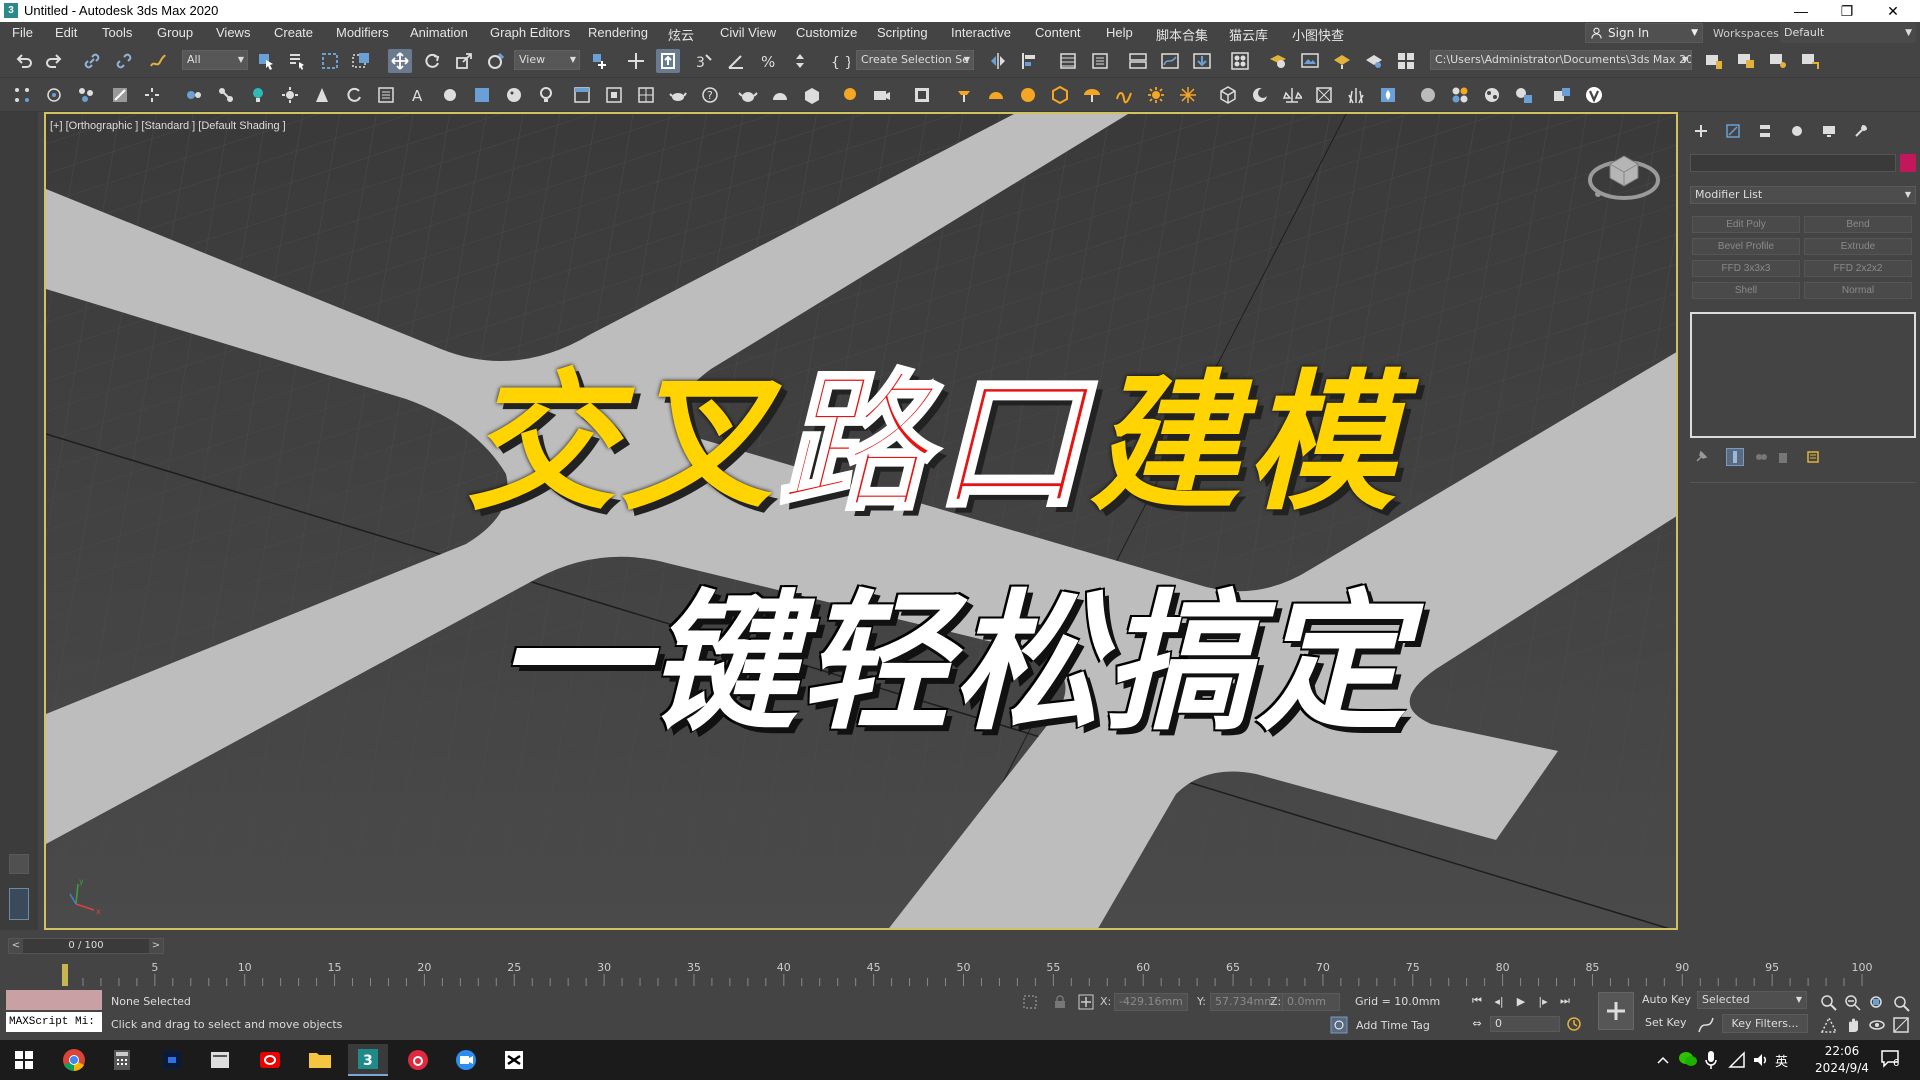  I want to click on menu-animation: Animation, so click(439, 32).